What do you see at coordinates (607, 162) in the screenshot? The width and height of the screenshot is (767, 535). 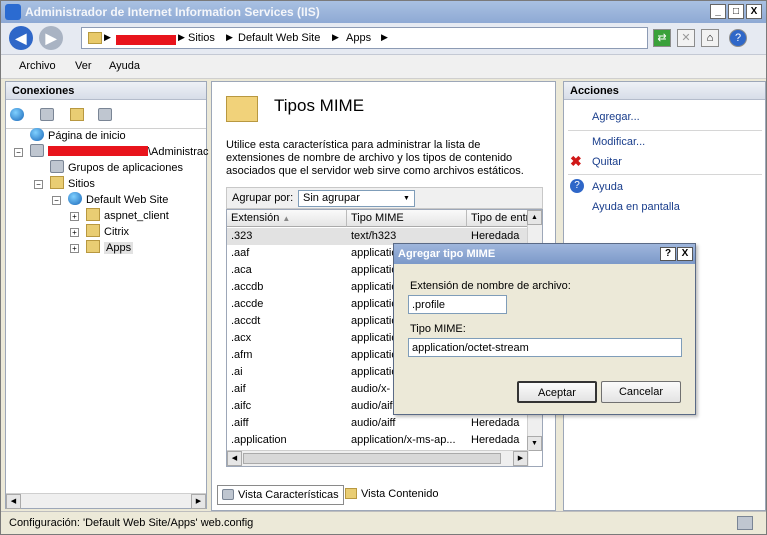 I see `action-remove: Quitar` at bounding box center [607, 162].